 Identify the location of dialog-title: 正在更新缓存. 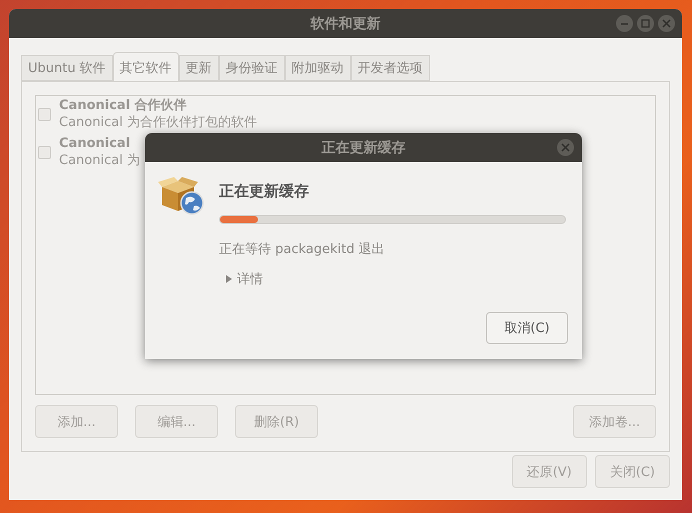
(364, 147).